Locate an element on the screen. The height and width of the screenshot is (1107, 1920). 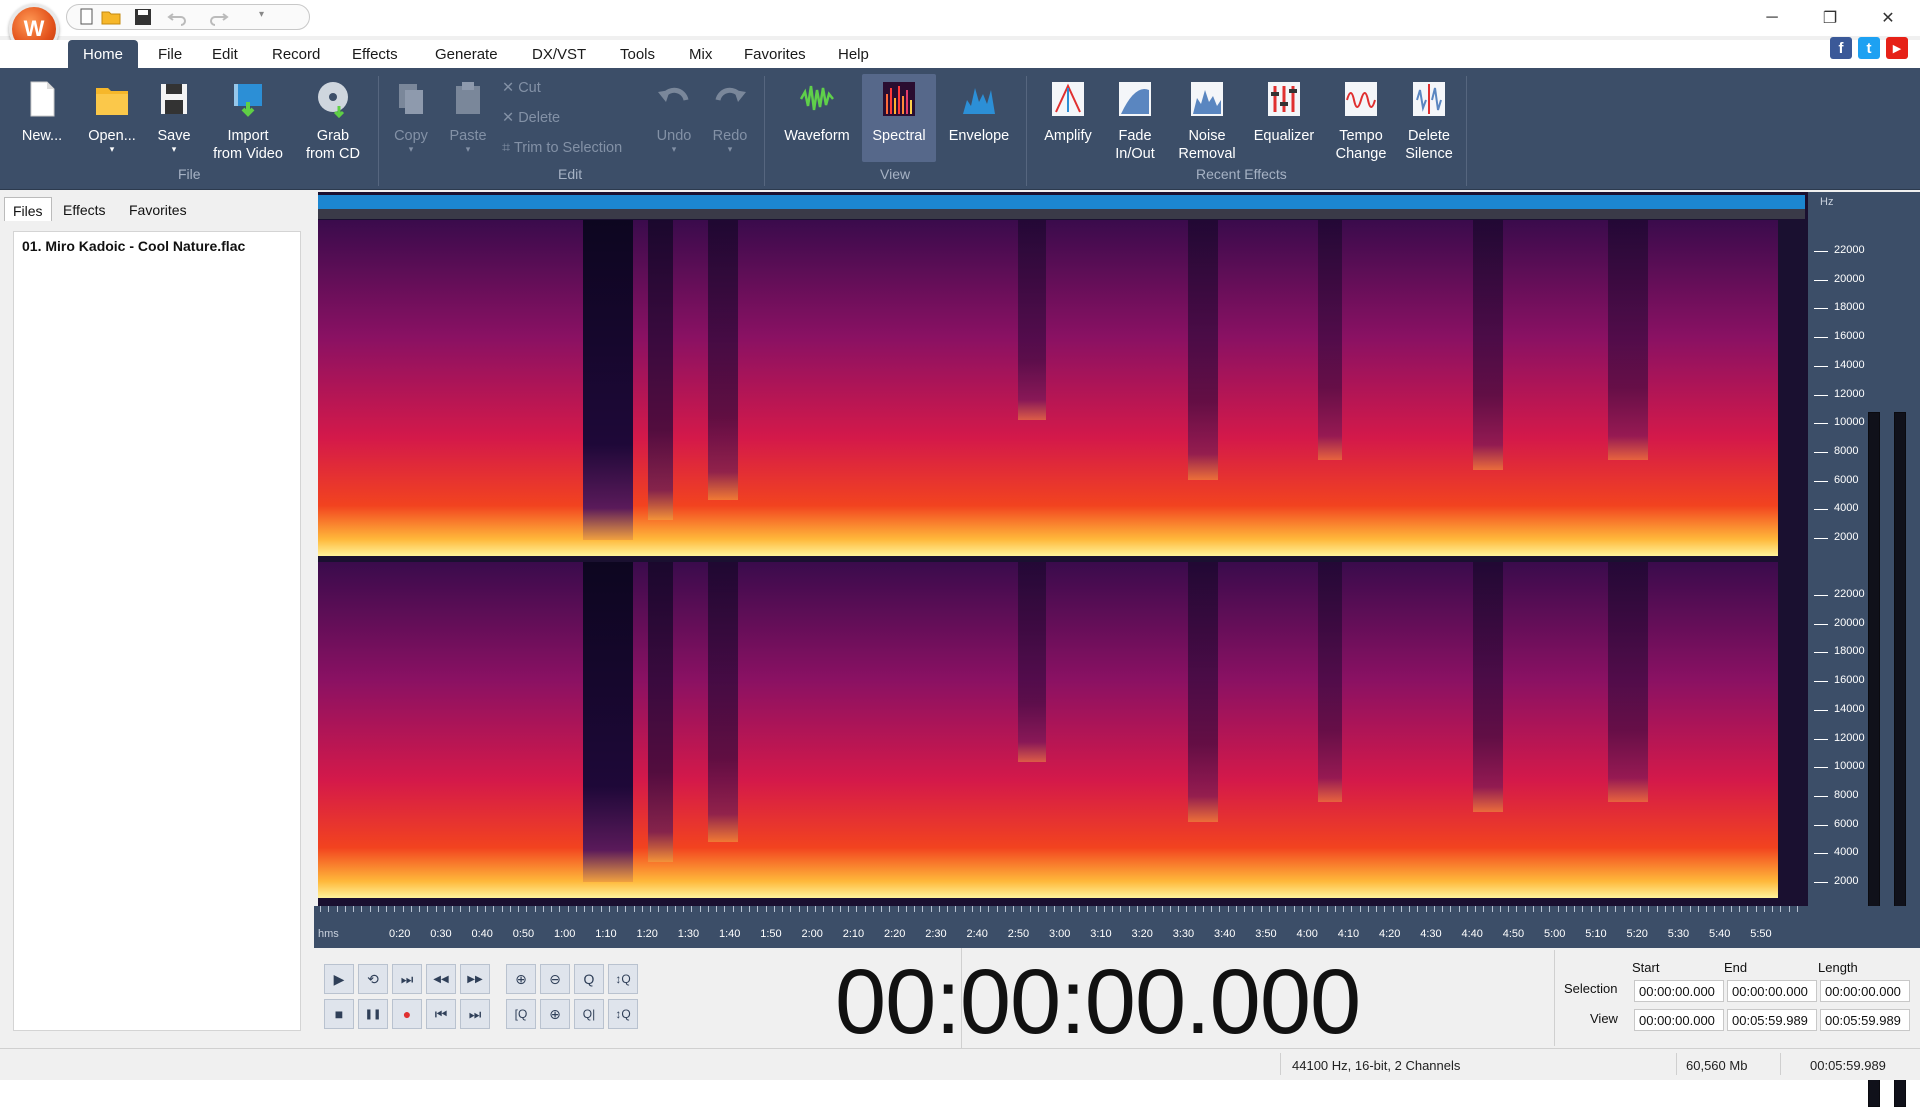
noise-removal-button: Noise Removal is located at coordinates (1207, 121).